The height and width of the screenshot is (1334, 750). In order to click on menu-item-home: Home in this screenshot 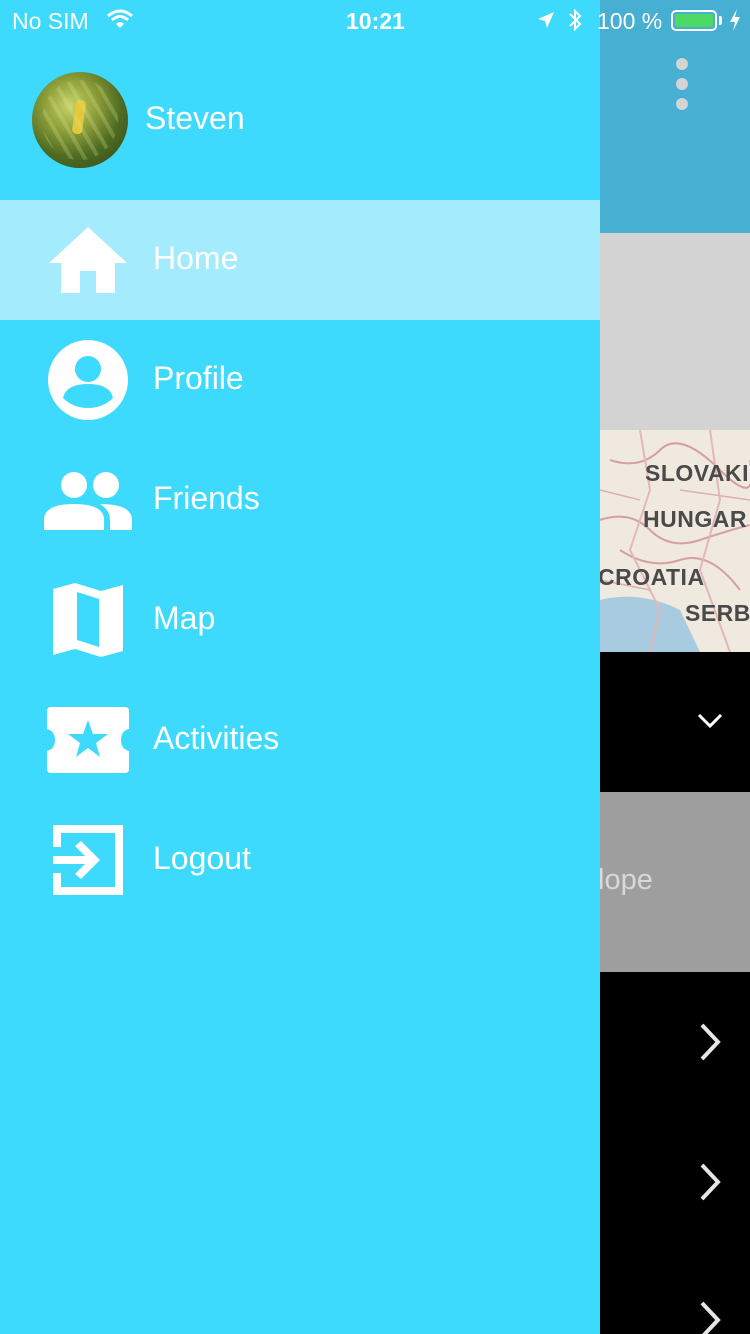, I will do `click(300, 260)`.